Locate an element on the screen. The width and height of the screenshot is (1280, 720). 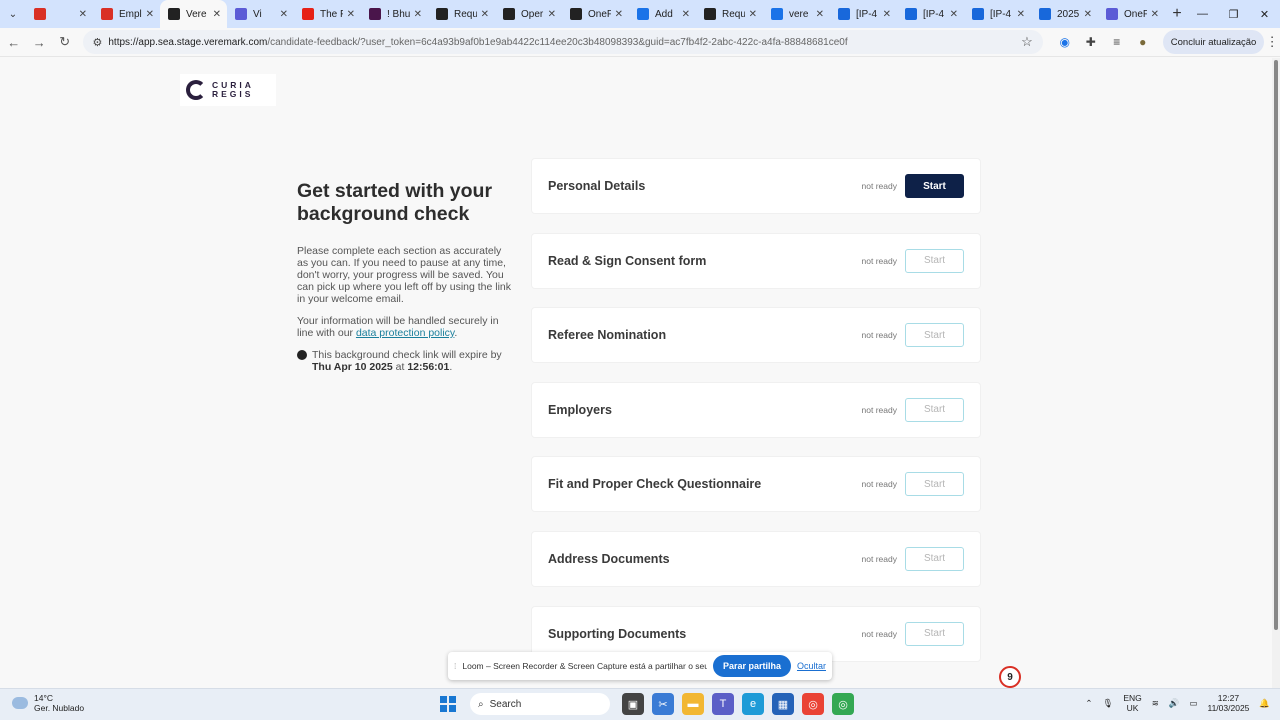
browser-tab: ! Bhu ✕ is located at coordinates (394, 14).